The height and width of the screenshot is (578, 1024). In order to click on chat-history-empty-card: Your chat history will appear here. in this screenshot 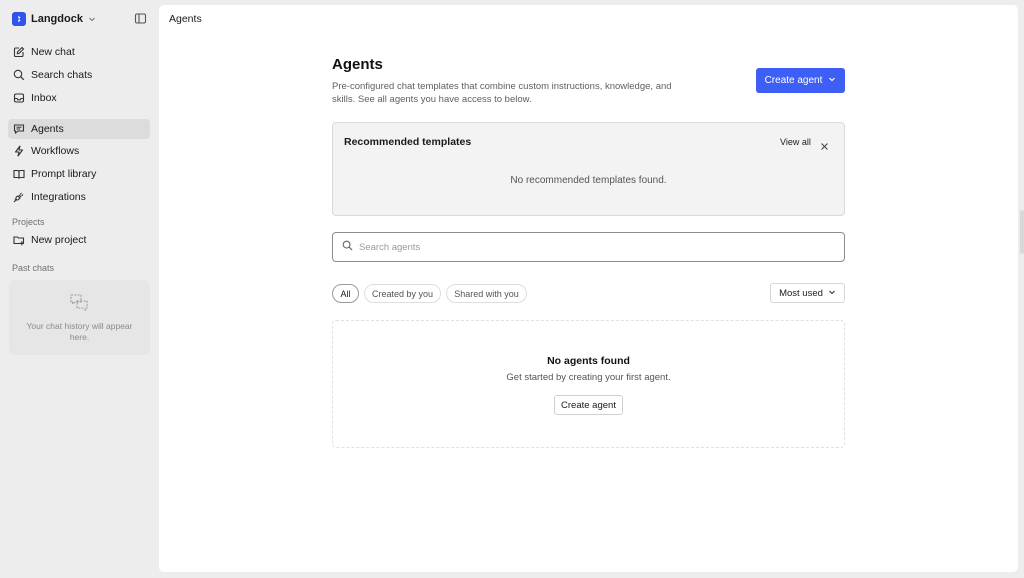, I will do `click(79, 317)`.